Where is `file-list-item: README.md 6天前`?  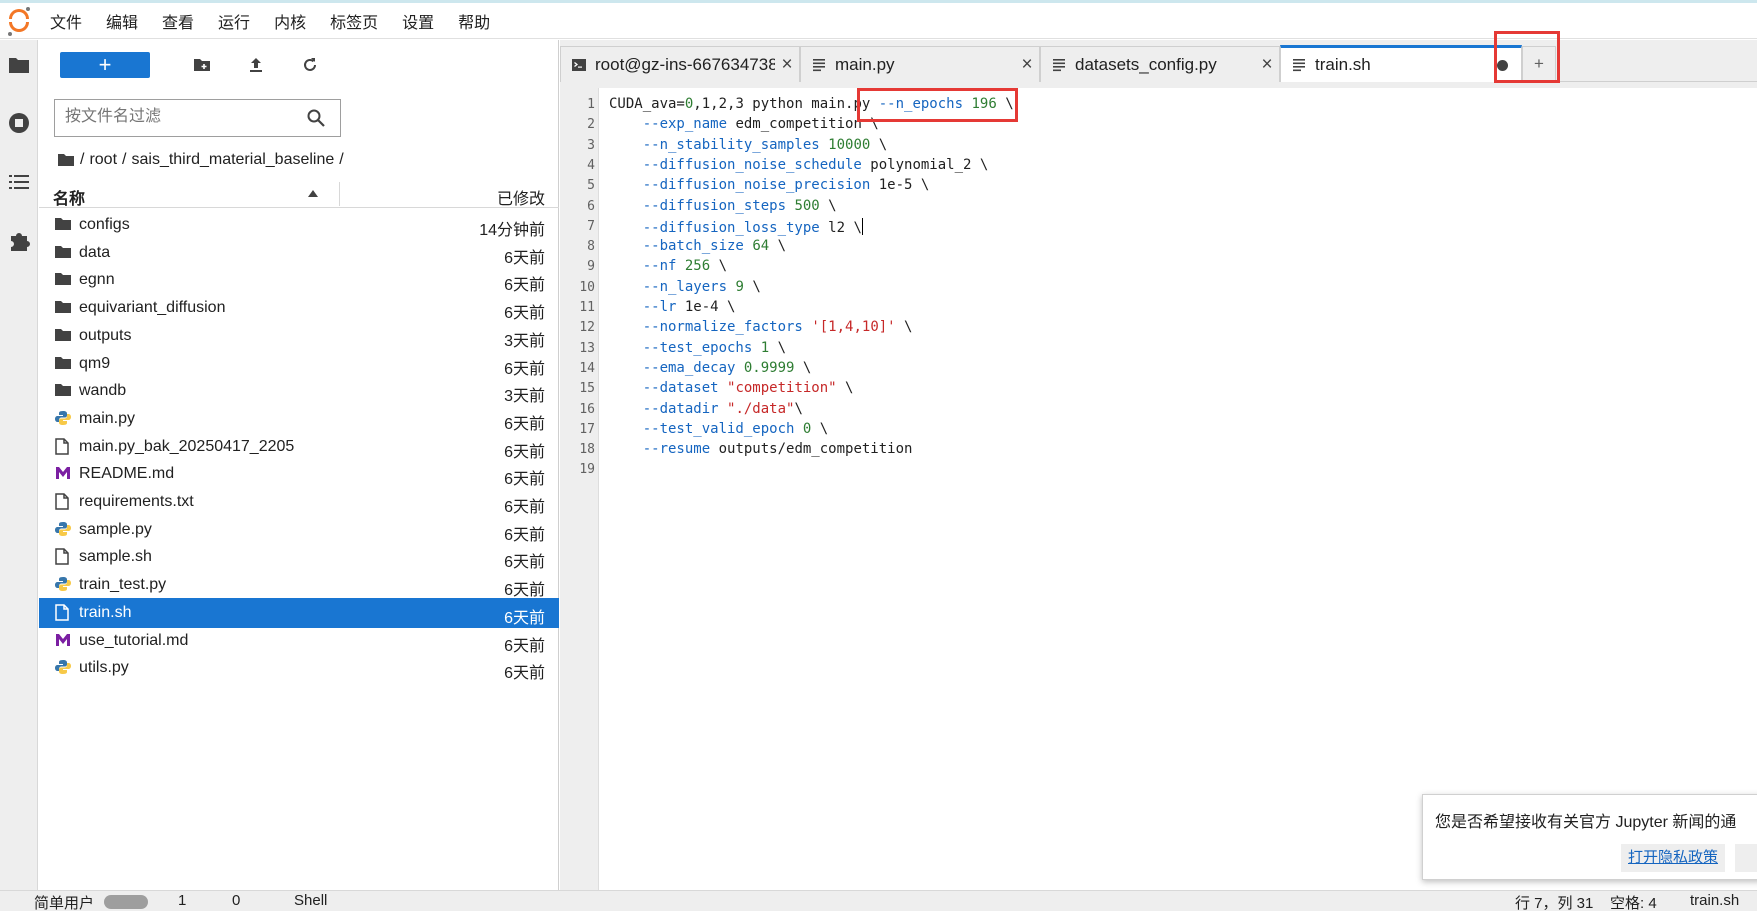 file-list-item: README.md 6天前 is located at coordinates (299, 474).